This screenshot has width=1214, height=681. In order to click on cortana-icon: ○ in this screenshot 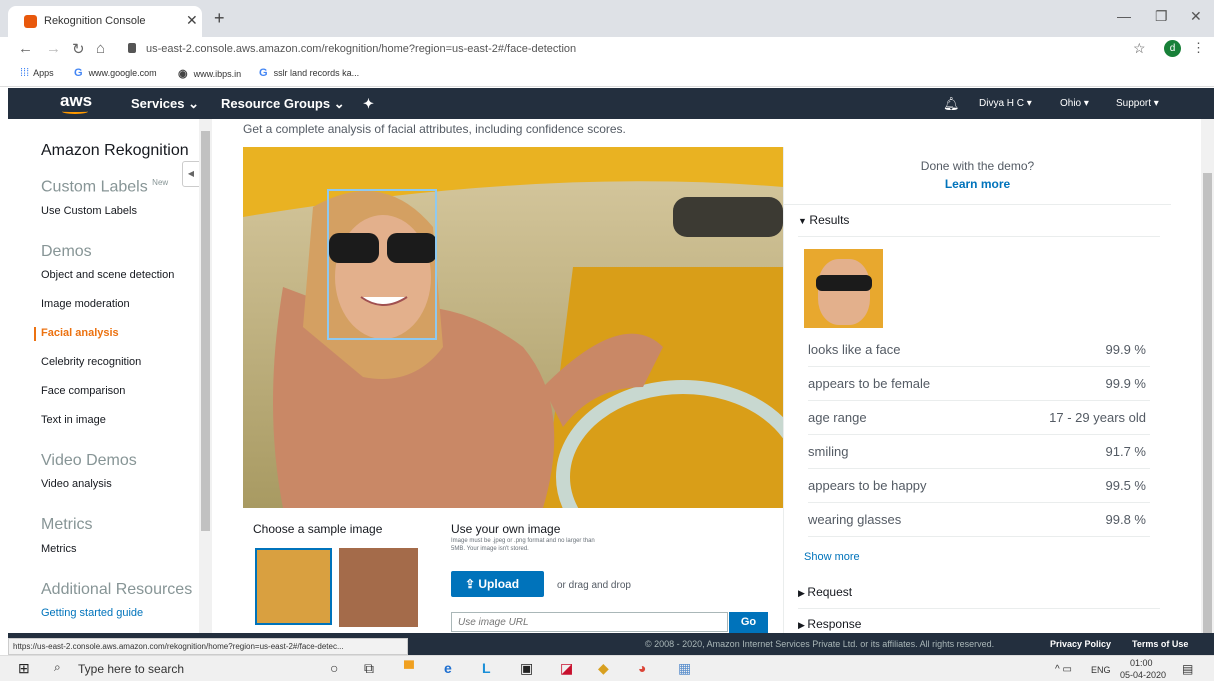, I will do `click(334, 668)`.